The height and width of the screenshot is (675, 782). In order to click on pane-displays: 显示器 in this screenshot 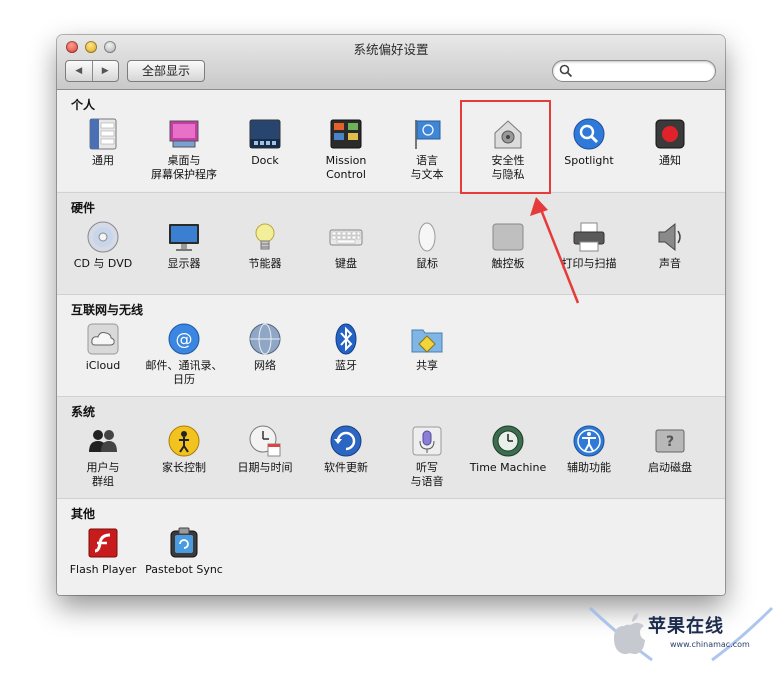, I will do `click(184, 256)`.